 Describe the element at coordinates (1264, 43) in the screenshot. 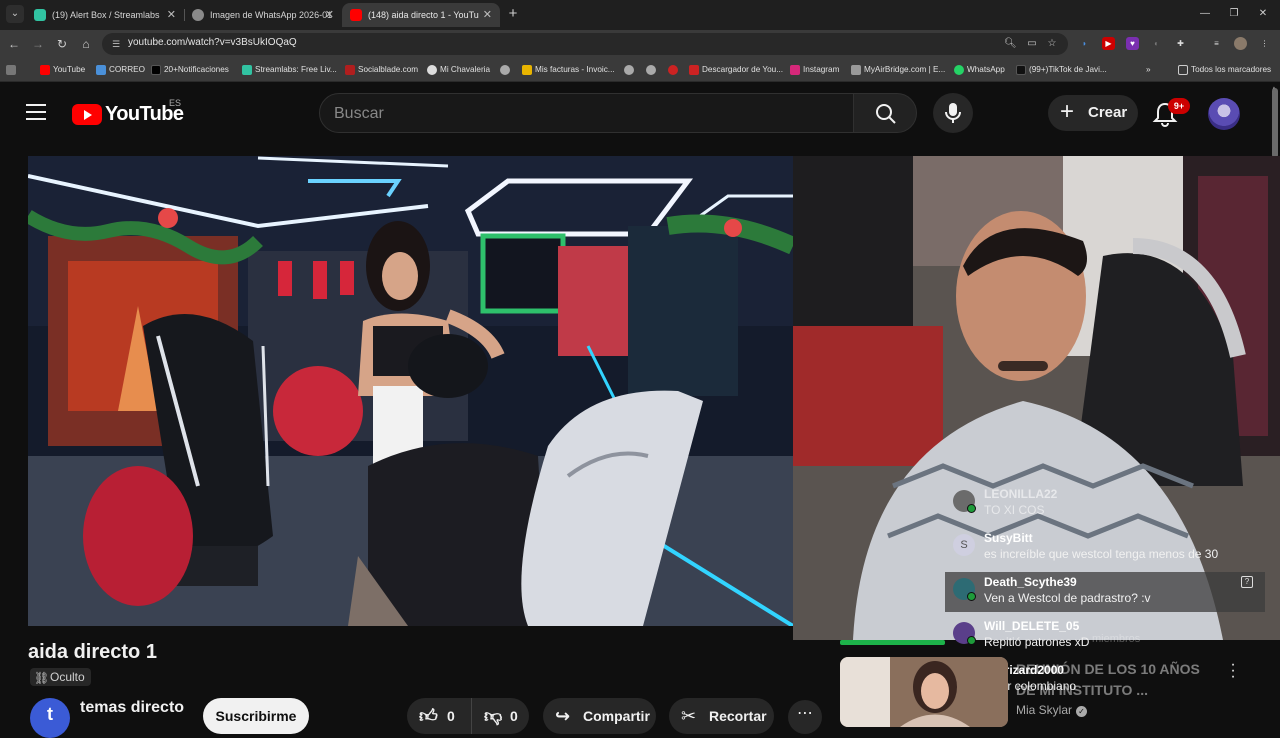

I see `browser-menu-icon: ⋮` at that location.